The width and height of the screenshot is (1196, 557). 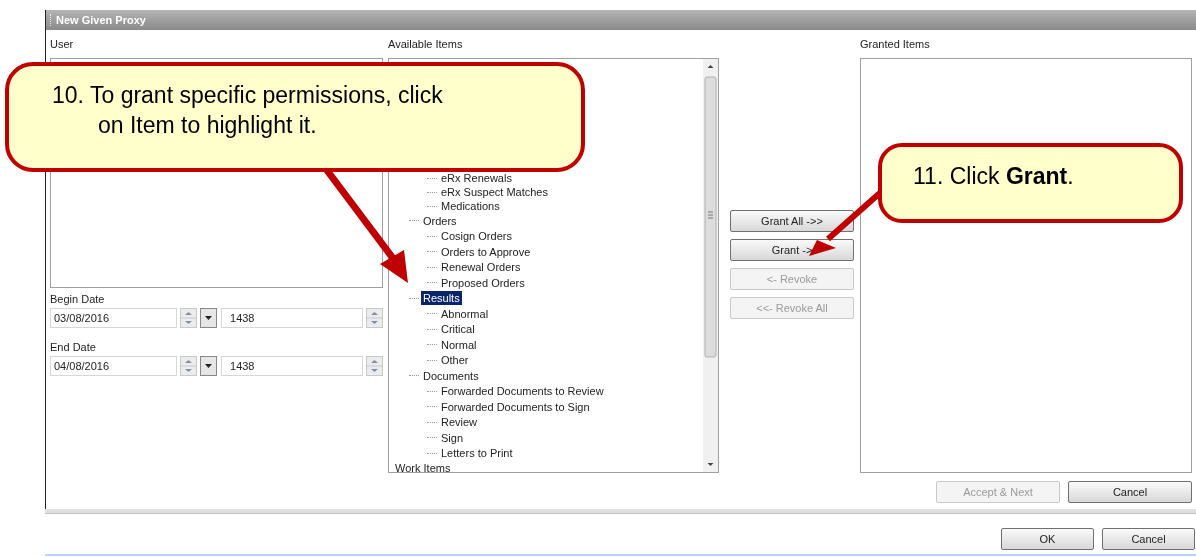 I want to click on window-title: New Given Proxy, so click(x=101, y=20).